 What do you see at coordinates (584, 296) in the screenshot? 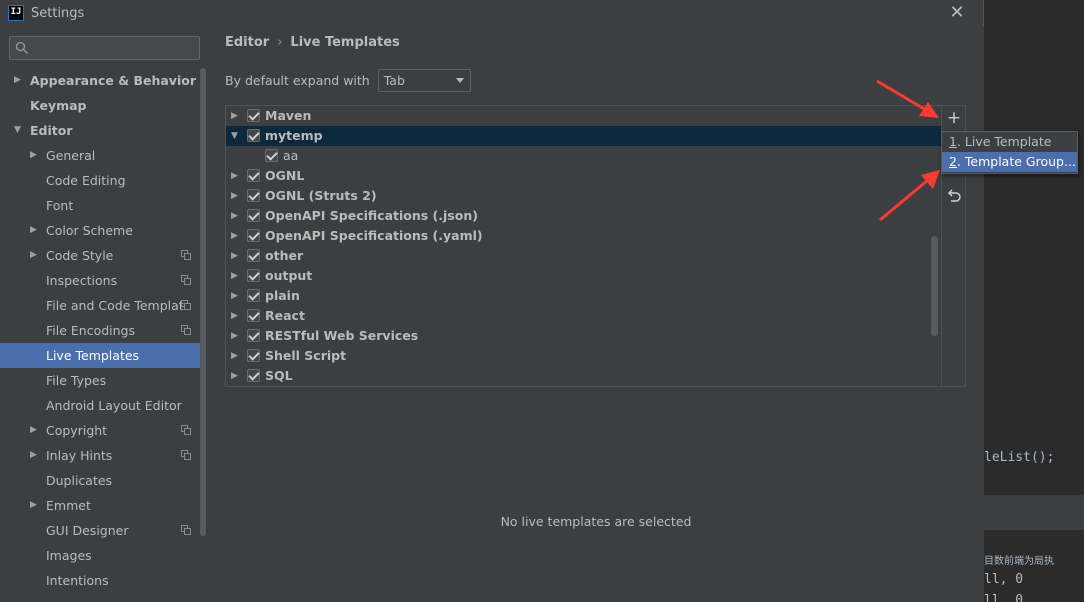
I see `template-group-row: ▶ plain` at bounding box center [584, 296].